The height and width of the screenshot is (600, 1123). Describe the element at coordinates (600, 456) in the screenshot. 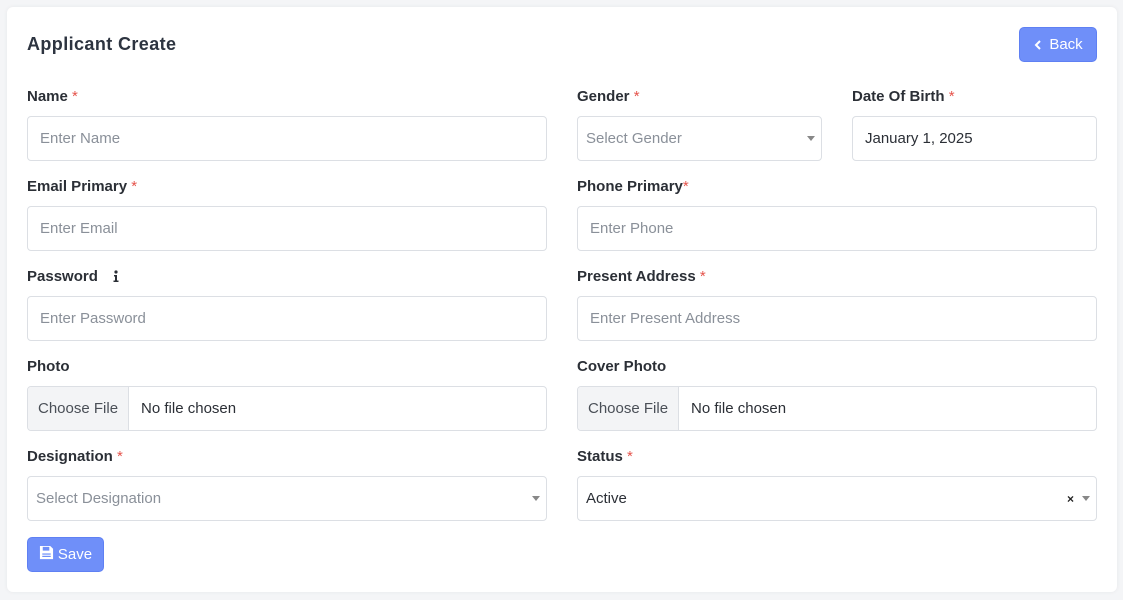

I see `status-label-text: Status` at that location.